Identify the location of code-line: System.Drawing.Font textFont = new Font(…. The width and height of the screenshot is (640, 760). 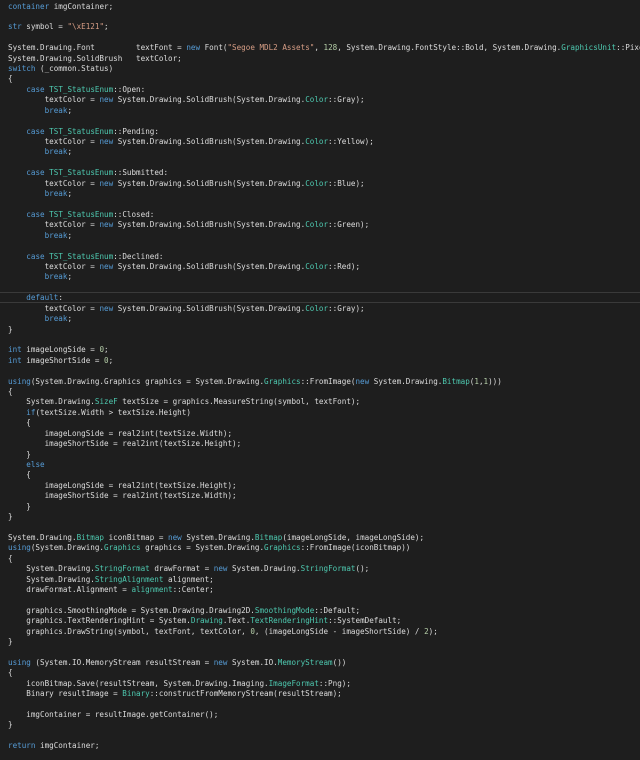
(324, 48).